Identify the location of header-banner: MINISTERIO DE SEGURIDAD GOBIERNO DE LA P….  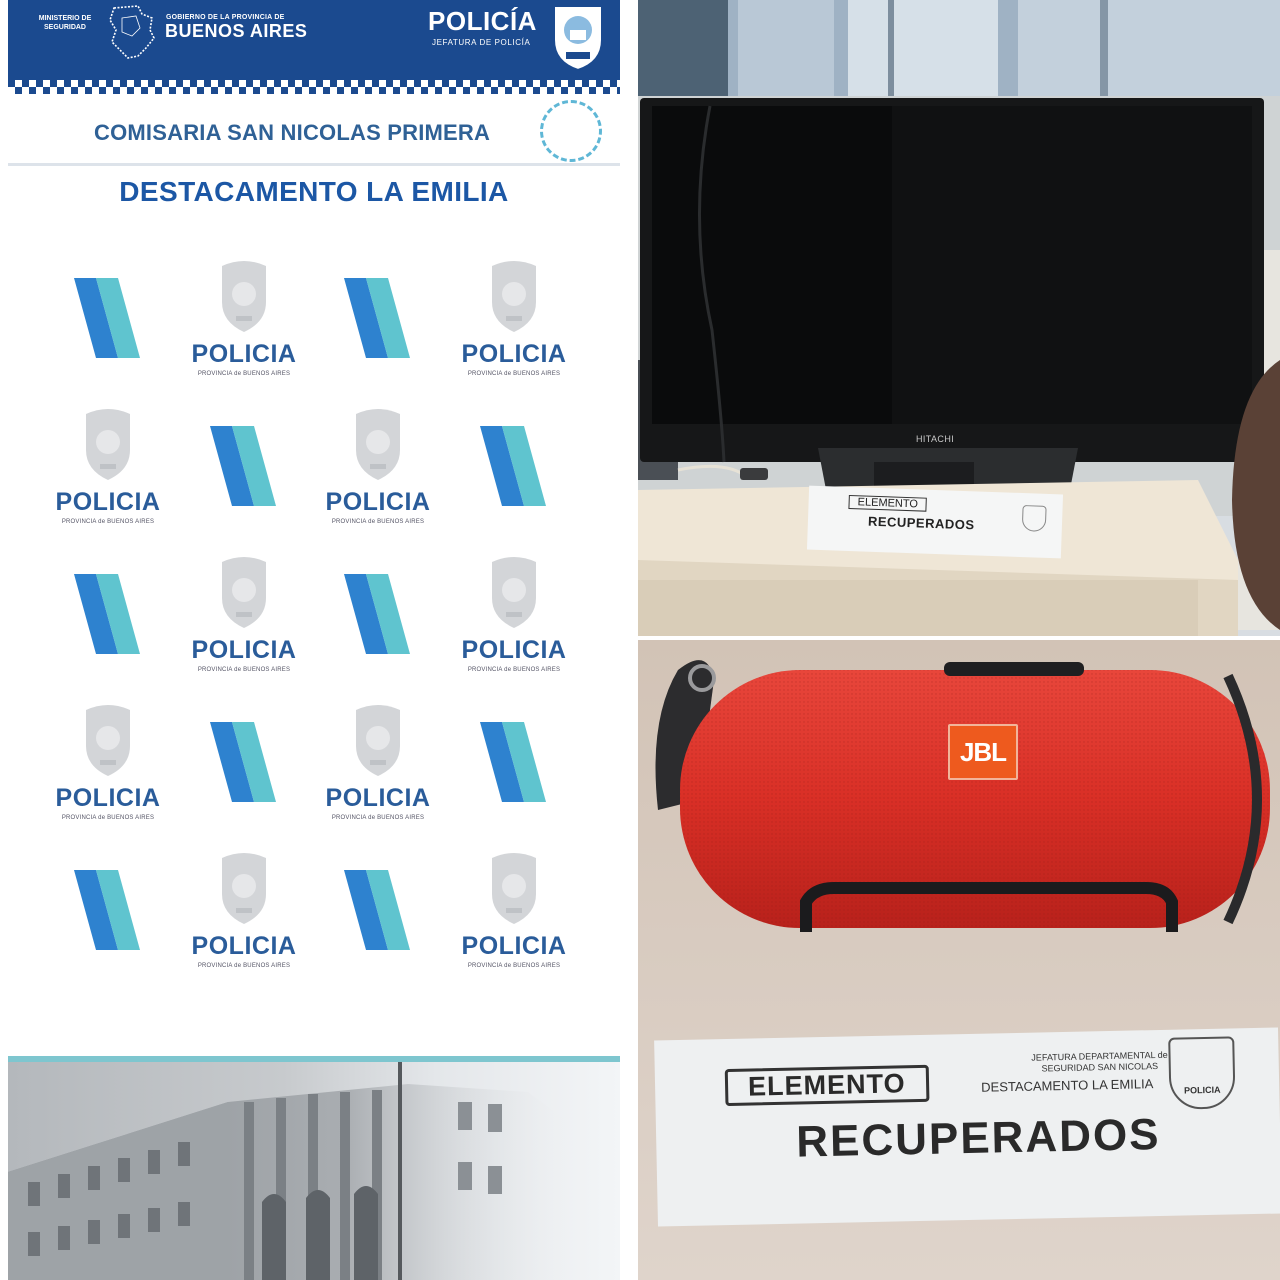
(314, 47).